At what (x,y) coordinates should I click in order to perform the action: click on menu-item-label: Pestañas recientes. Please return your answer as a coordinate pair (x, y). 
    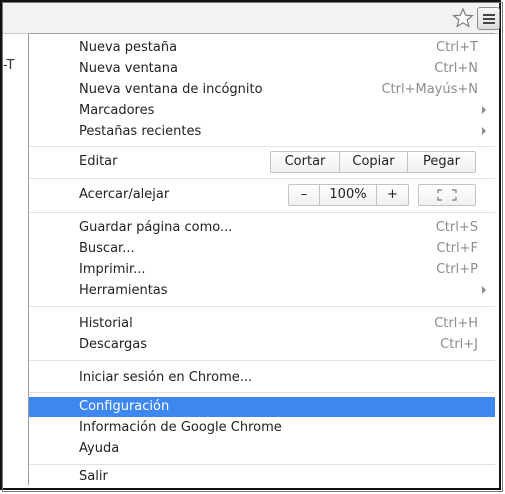
    Looking at the image, I should click on (140, 131).